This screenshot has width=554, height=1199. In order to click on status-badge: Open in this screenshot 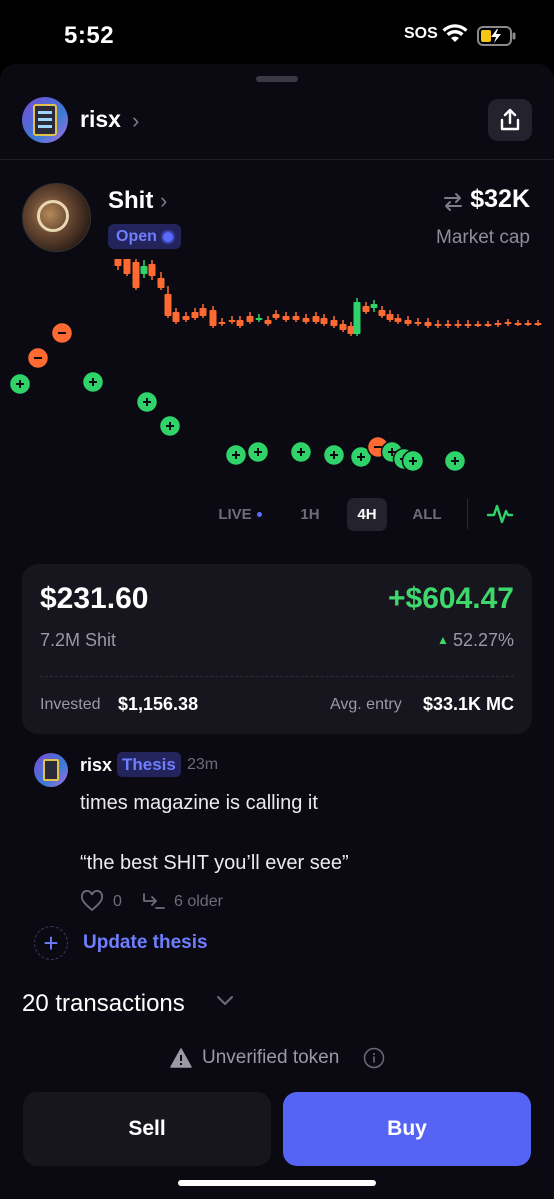, I will do `click(144, 236)`.